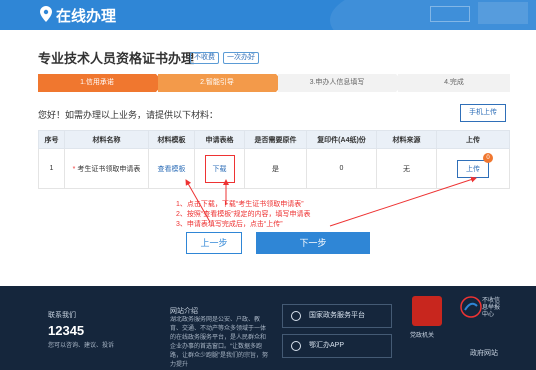  I want to click on next-step-button: 下一步, so click(313, 243).